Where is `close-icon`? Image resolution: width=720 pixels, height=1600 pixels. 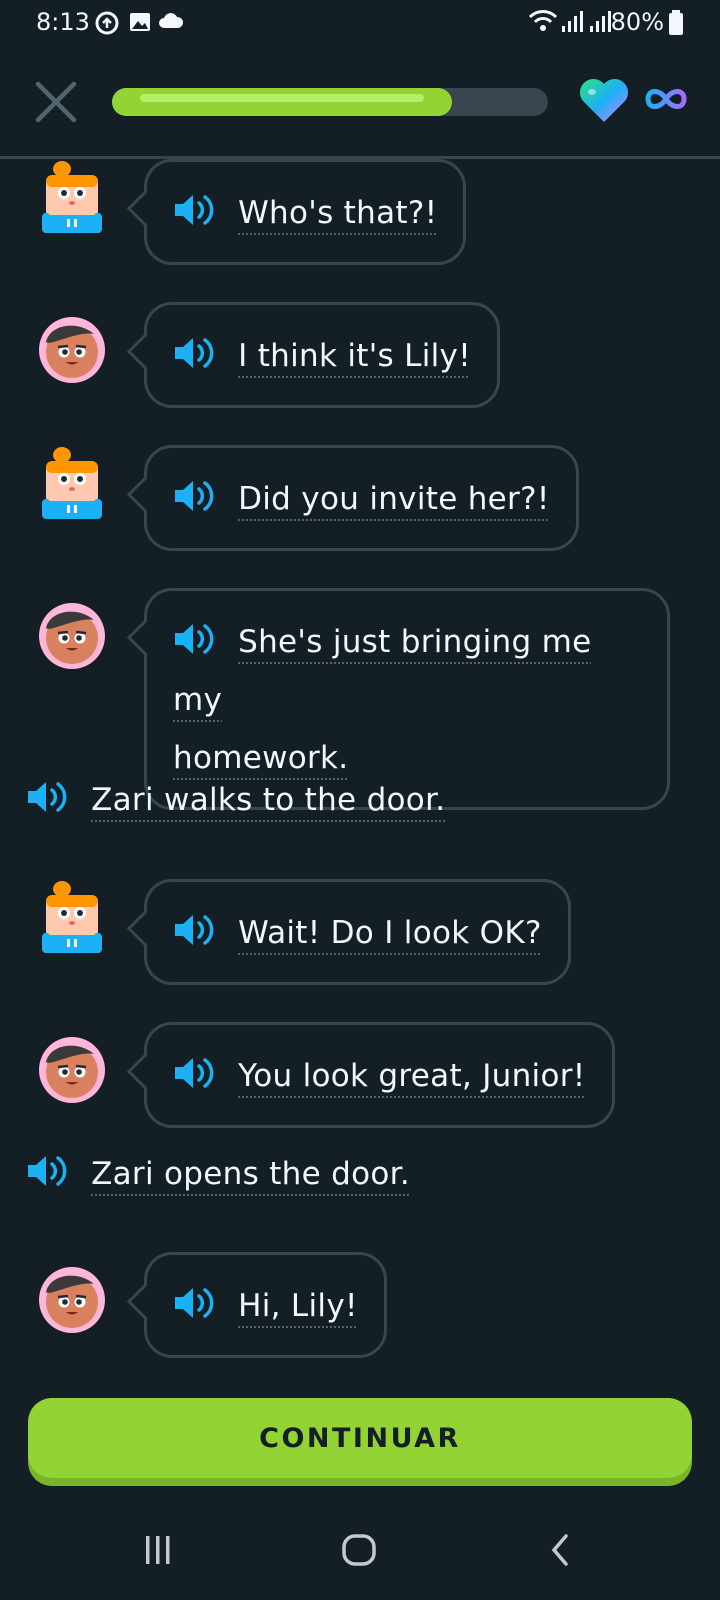
close-icon is located at coordinates (56, 102).